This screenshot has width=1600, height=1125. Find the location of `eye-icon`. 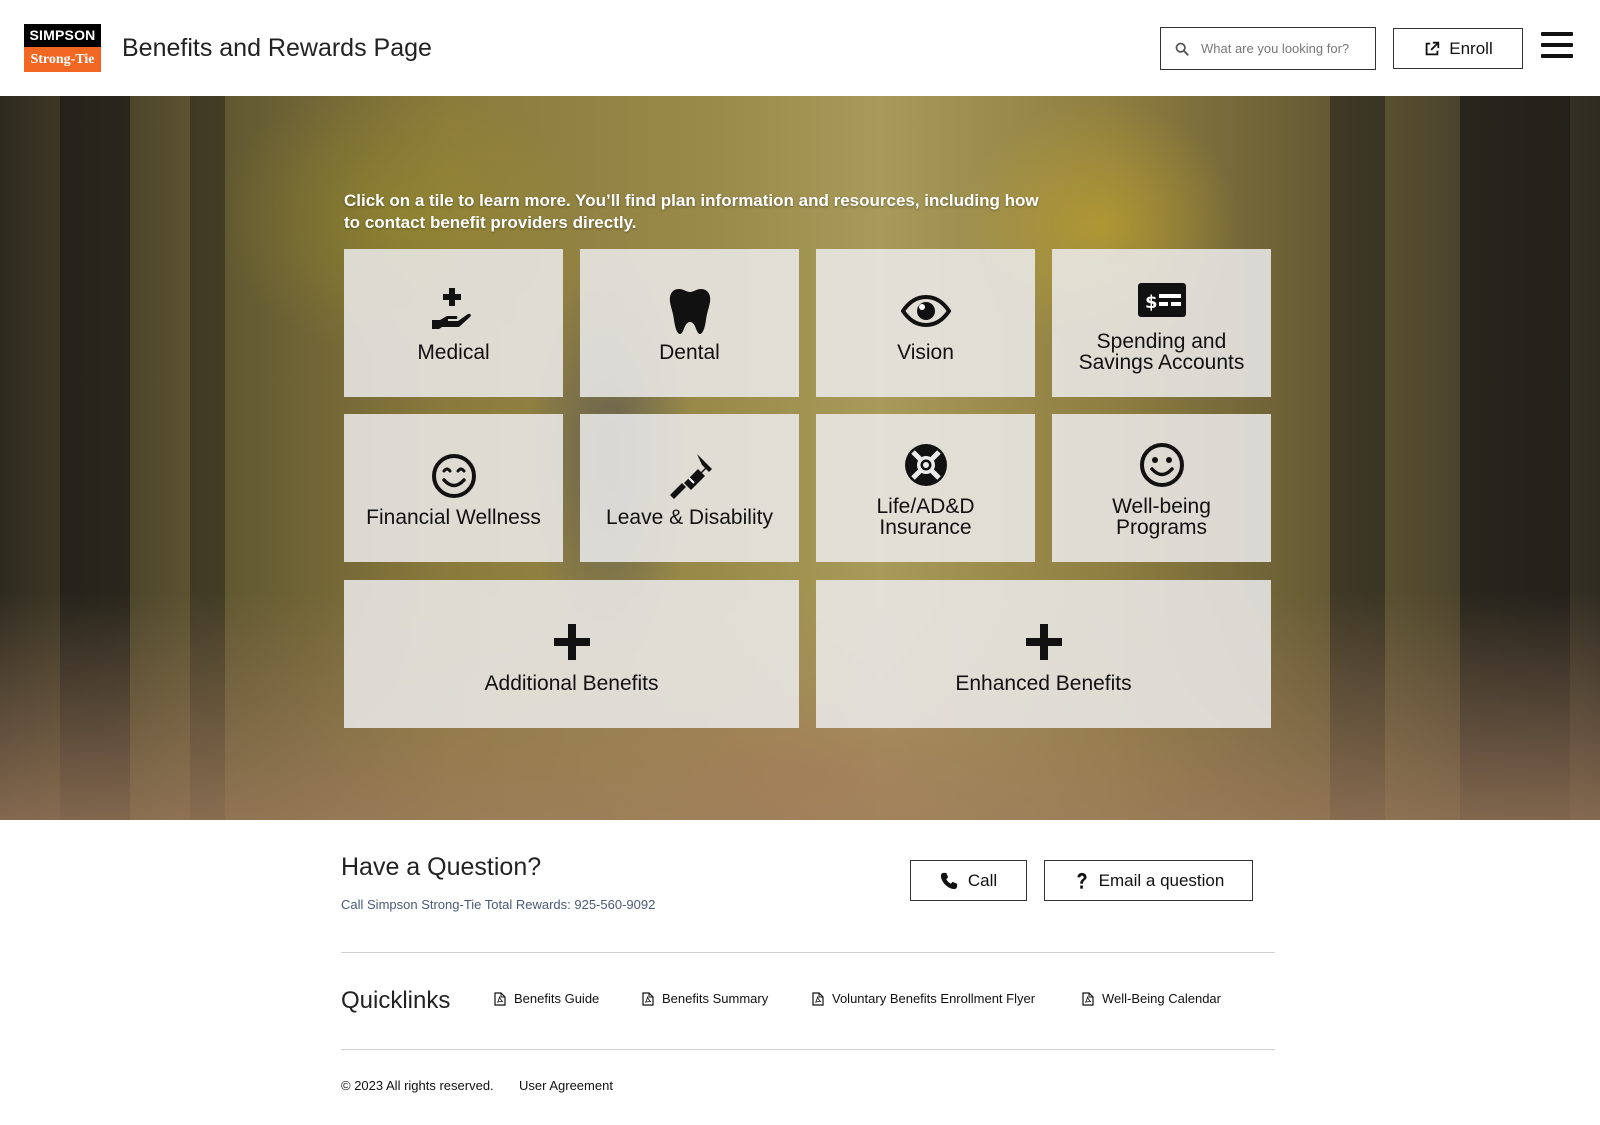

eye-icon is located at coordinates (926, 311).